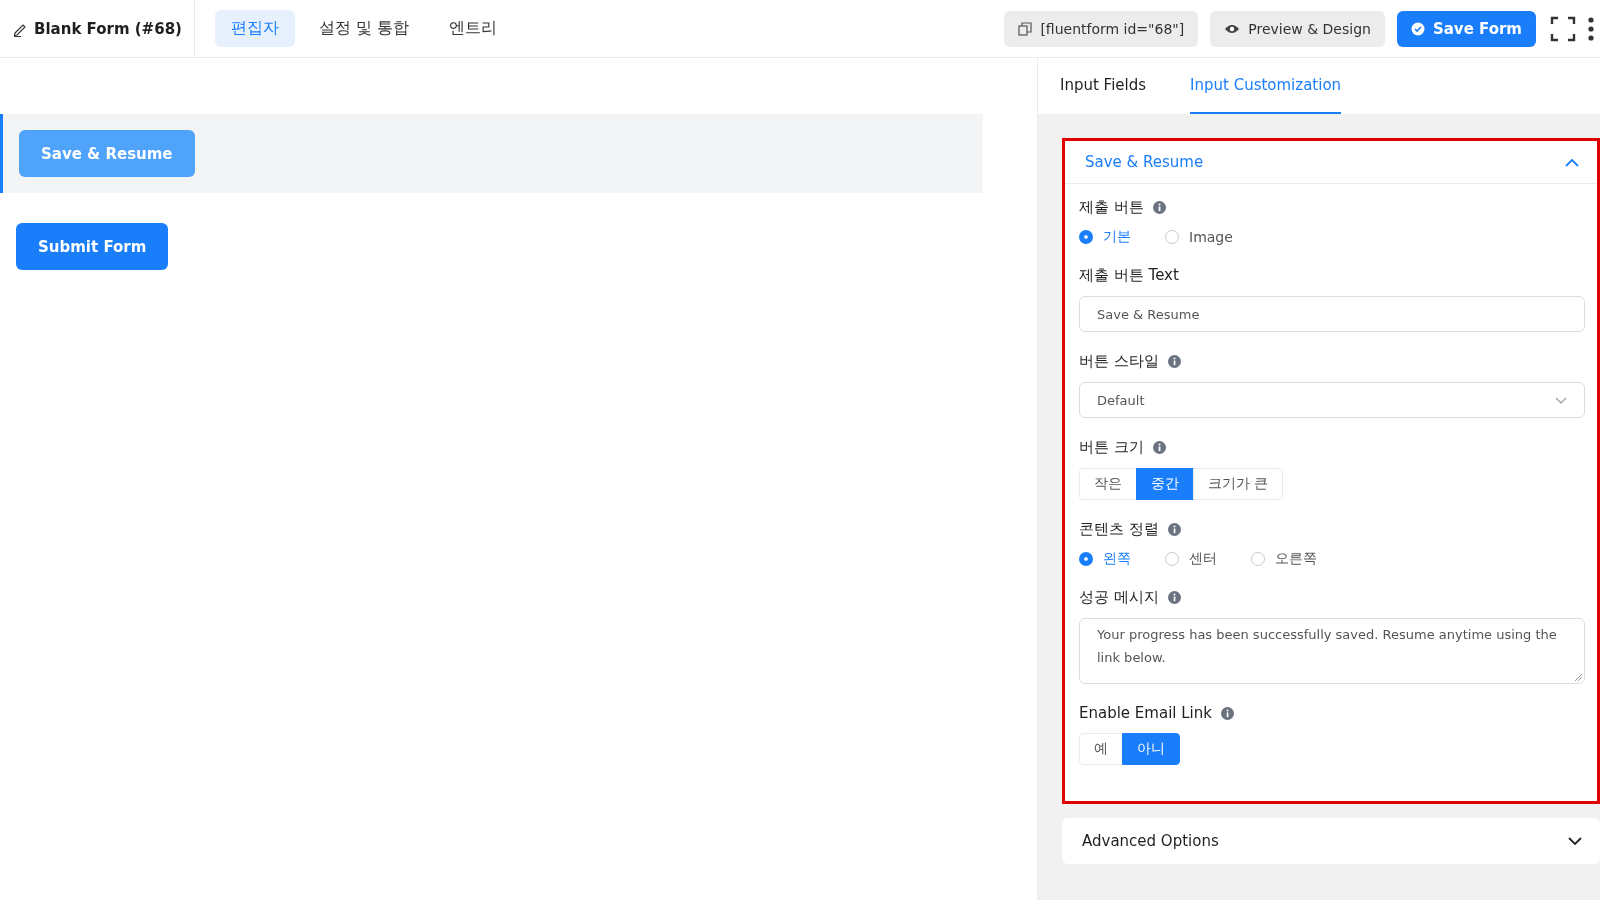 The image size is (1600, 900). What do you see at coordinates (1025, 28) in the screenshot?
I see `copy-icon` at bounding box center [1025, 28].